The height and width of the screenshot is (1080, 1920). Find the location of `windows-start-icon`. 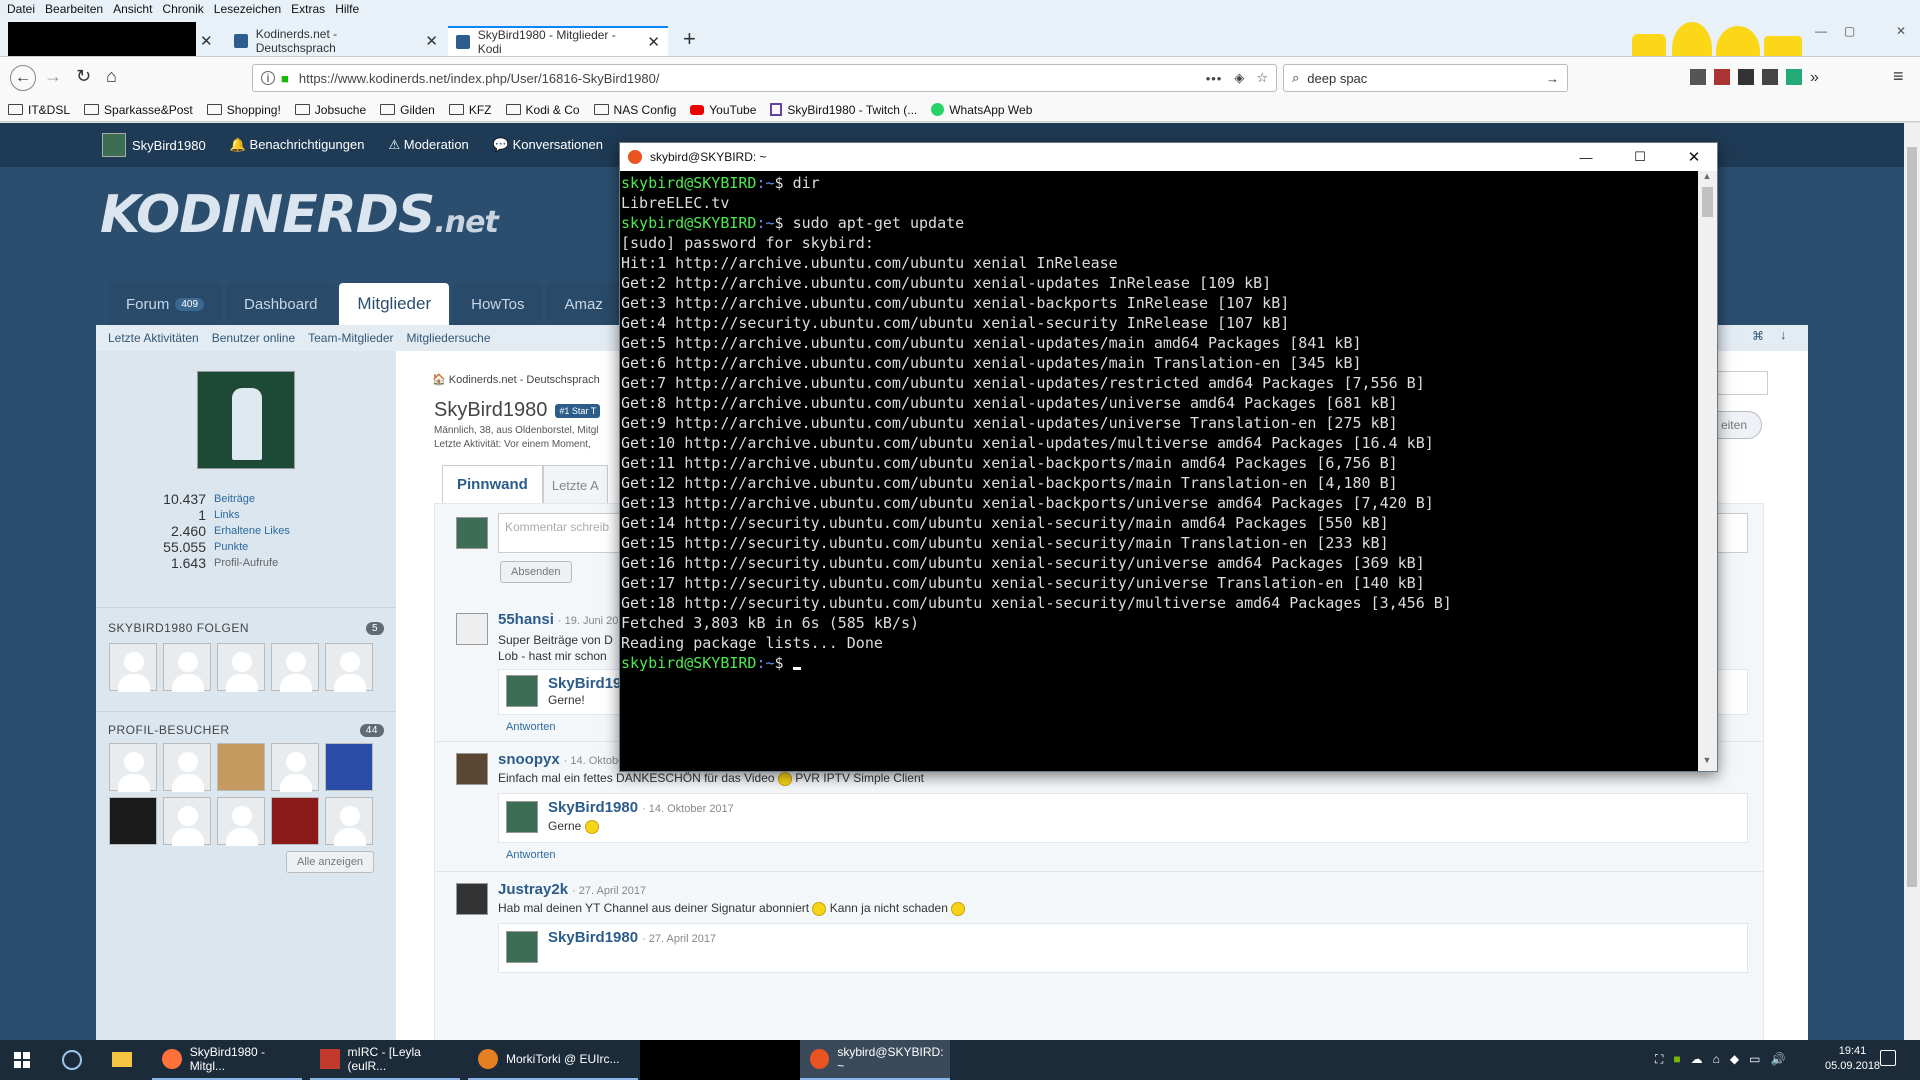

windows-start-icon is located at coordinates (22, 1060).